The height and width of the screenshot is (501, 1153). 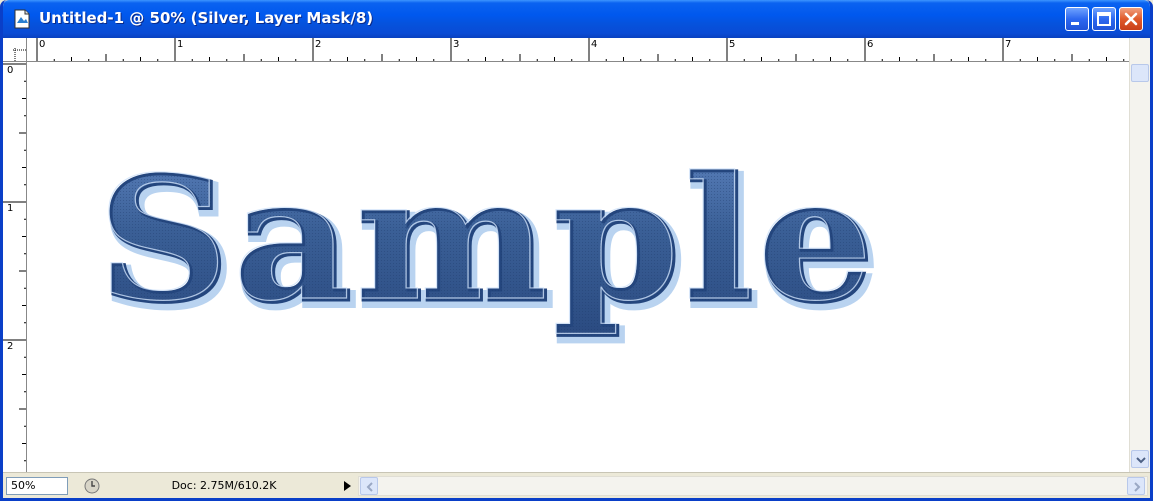 What do you see at coordinates (1075, 23) in the screenshot?
I see `minimize-icon` at bounding box center [1075, 23].